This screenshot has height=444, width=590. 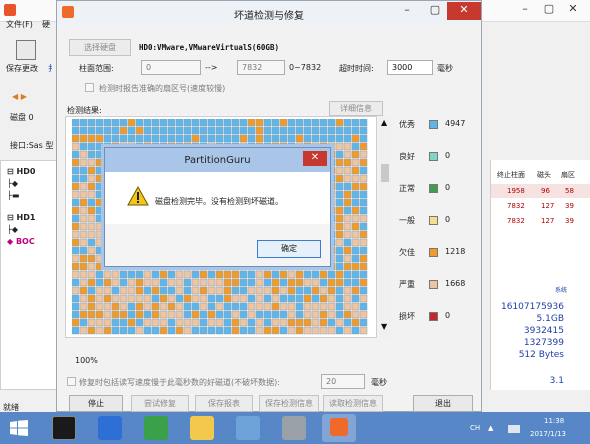 I want to click on cylinder-from-input: 0, so click(x=171, y=67).